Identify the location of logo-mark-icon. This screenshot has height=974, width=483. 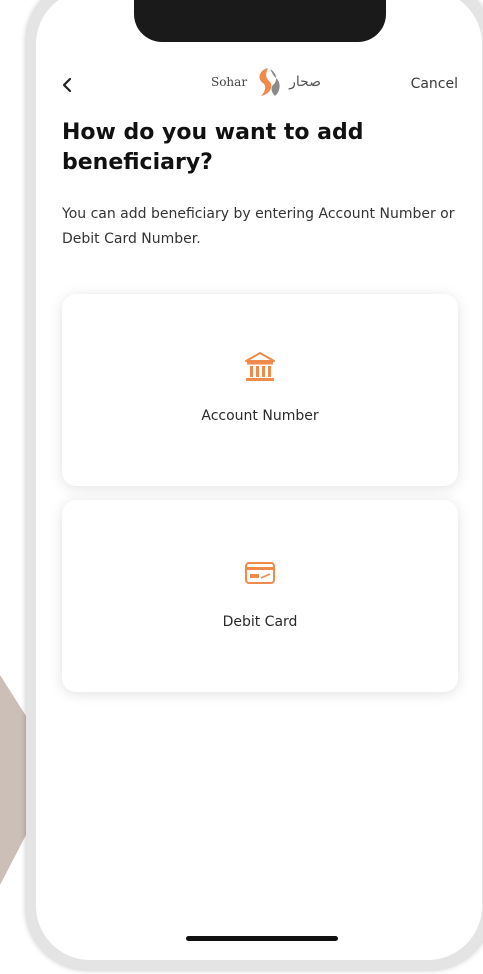
(269, 82).